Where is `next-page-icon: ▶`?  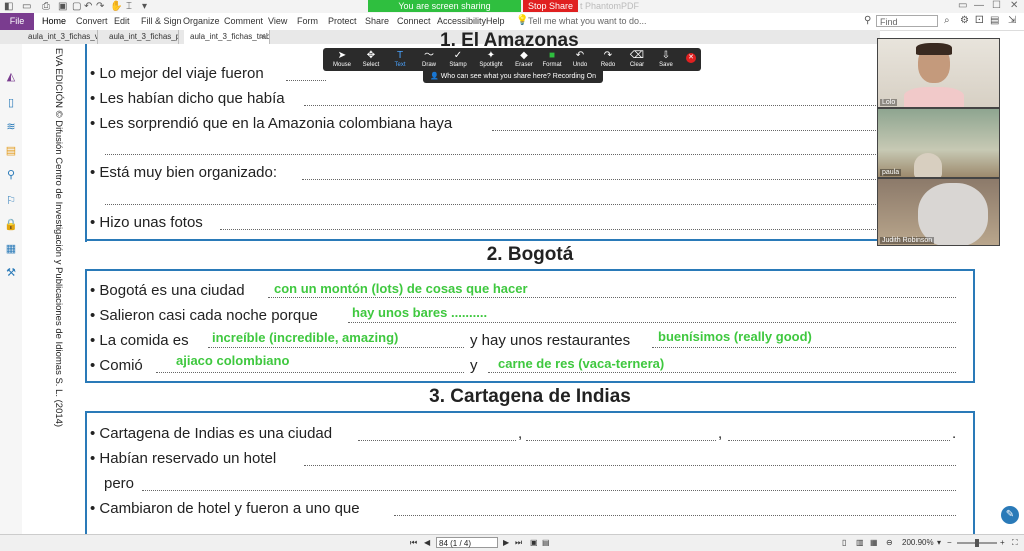 next-page-icon: ▶ is located at coordinates (506, 542).